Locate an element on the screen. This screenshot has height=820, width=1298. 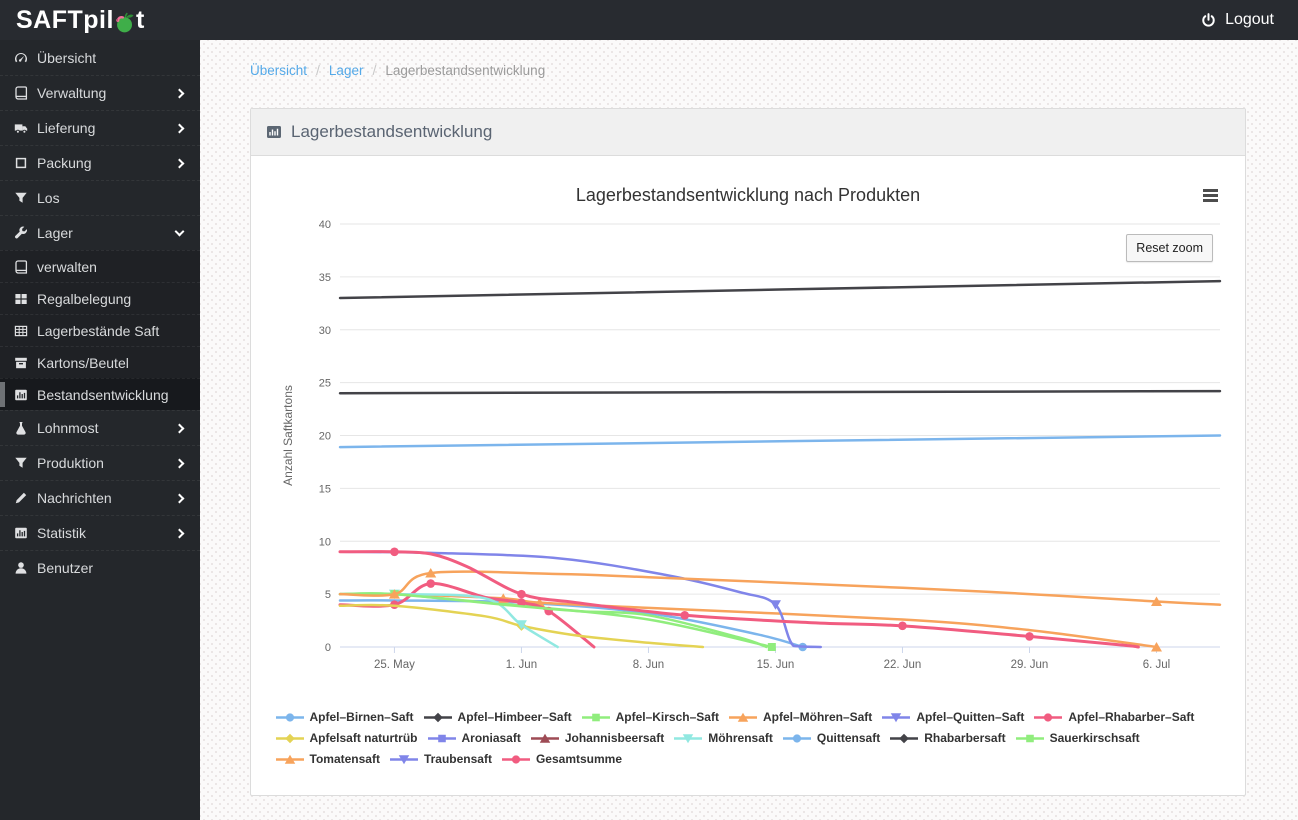
legend-label: Johannisbeersaft is located at coordinates (614, 738).